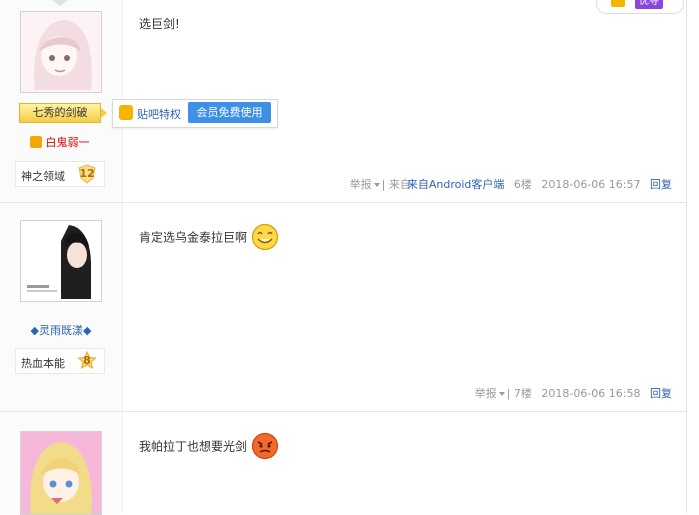 Image resolution: width=699 pixels, height=515 pixels. What do you see at coordinates (36, 142) in the screenshot?
I see `vip-crown-icon` at bounding box center [36, 142].